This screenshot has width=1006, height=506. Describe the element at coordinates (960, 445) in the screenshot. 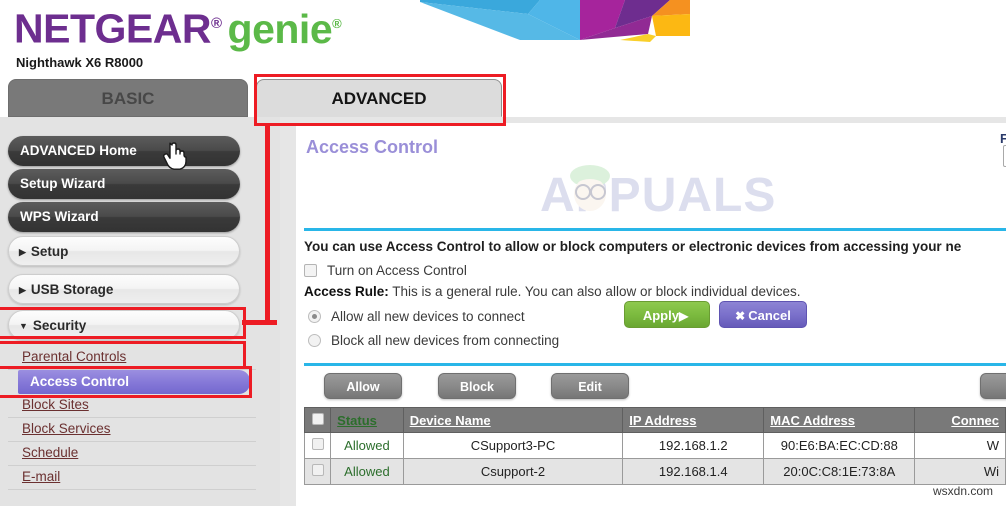

I see `row-connection: W` at that location.